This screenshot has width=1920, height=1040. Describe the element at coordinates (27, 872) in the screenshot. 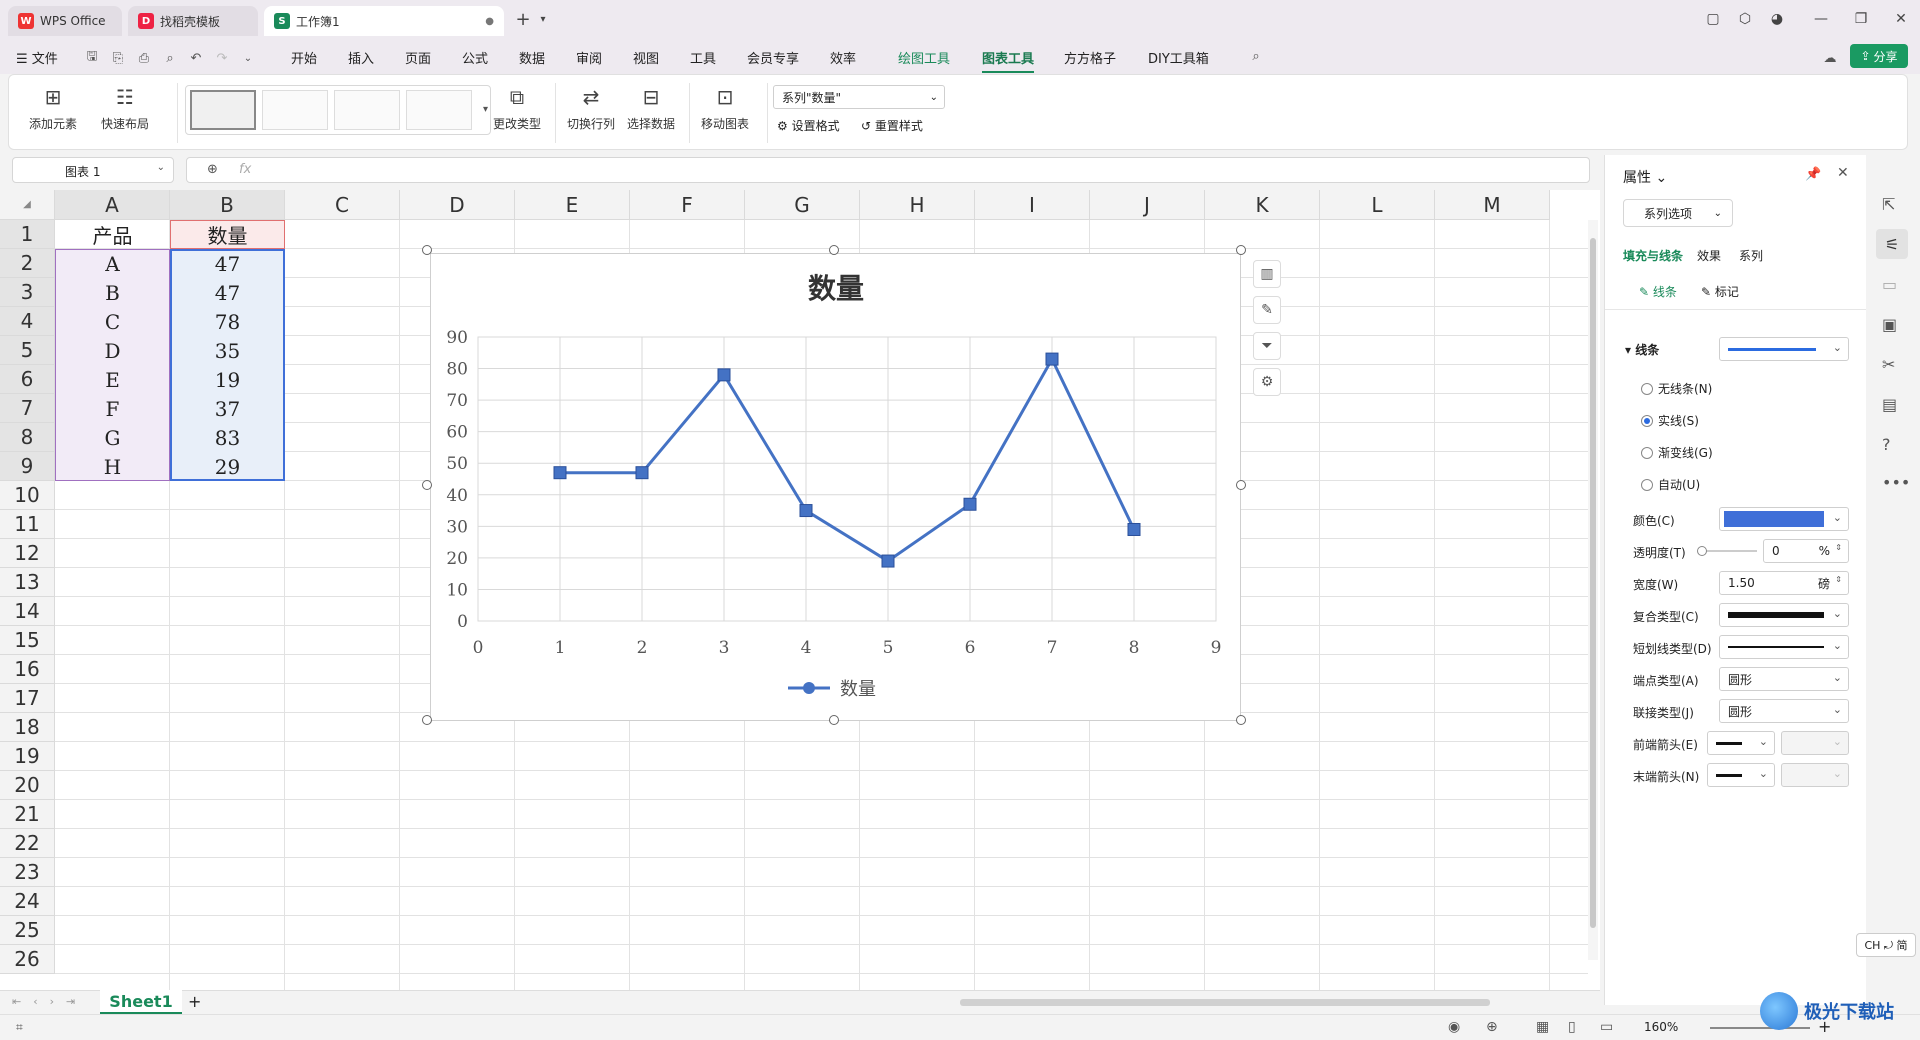

I see `row-header-23: 23` at that location.